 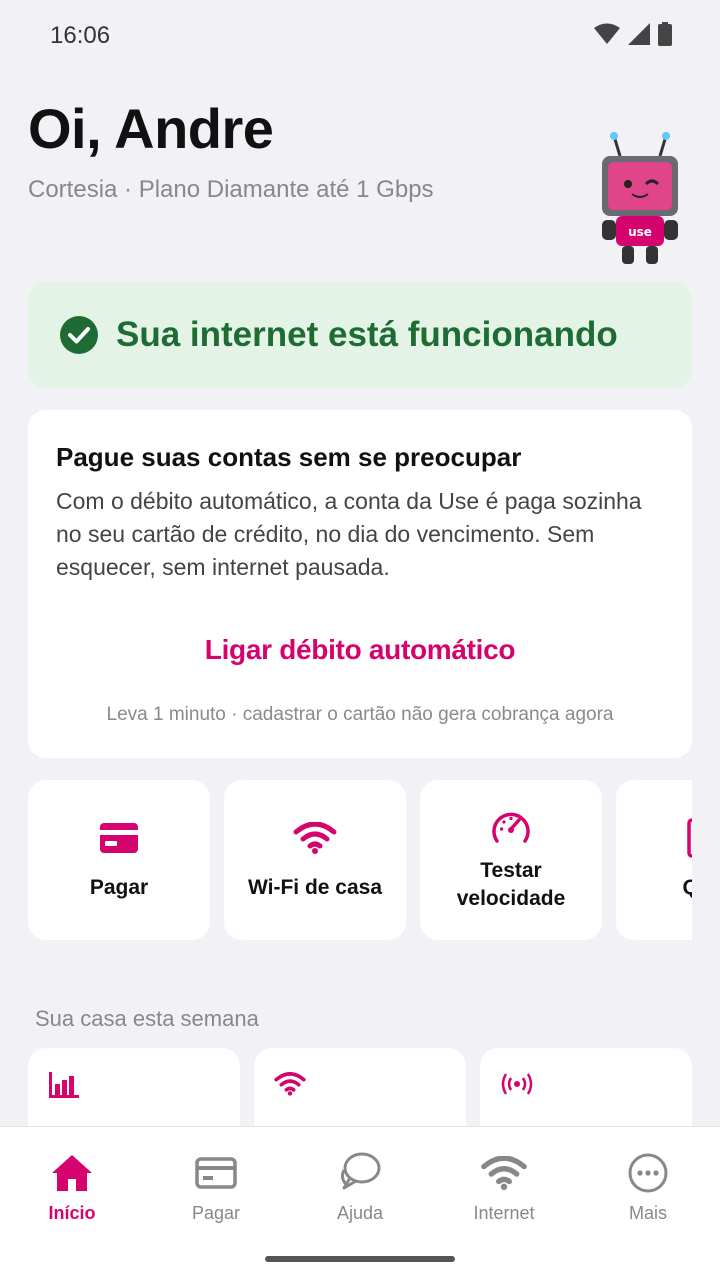 What do you see at coordinates (119, 887) in the screenshot?
I see `quick-action-label: Pagar` at bounding box center [119, 887].